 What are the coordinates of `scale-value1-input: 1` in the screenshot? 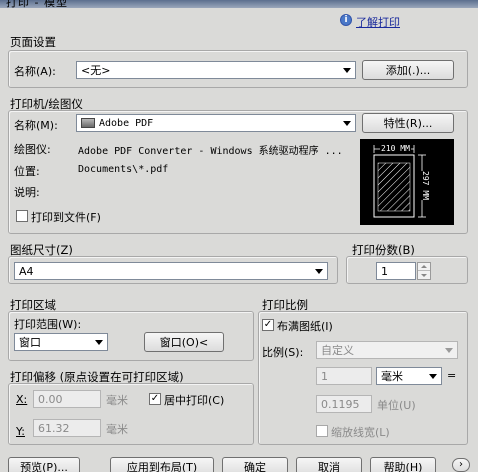 It's located at (344, 376).